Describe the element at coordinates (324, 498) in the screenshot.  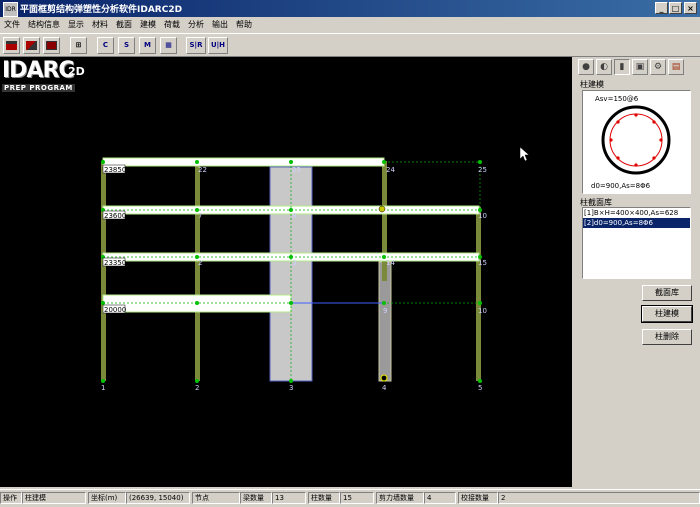
I see `status-col-label: 柱数量` at that location.